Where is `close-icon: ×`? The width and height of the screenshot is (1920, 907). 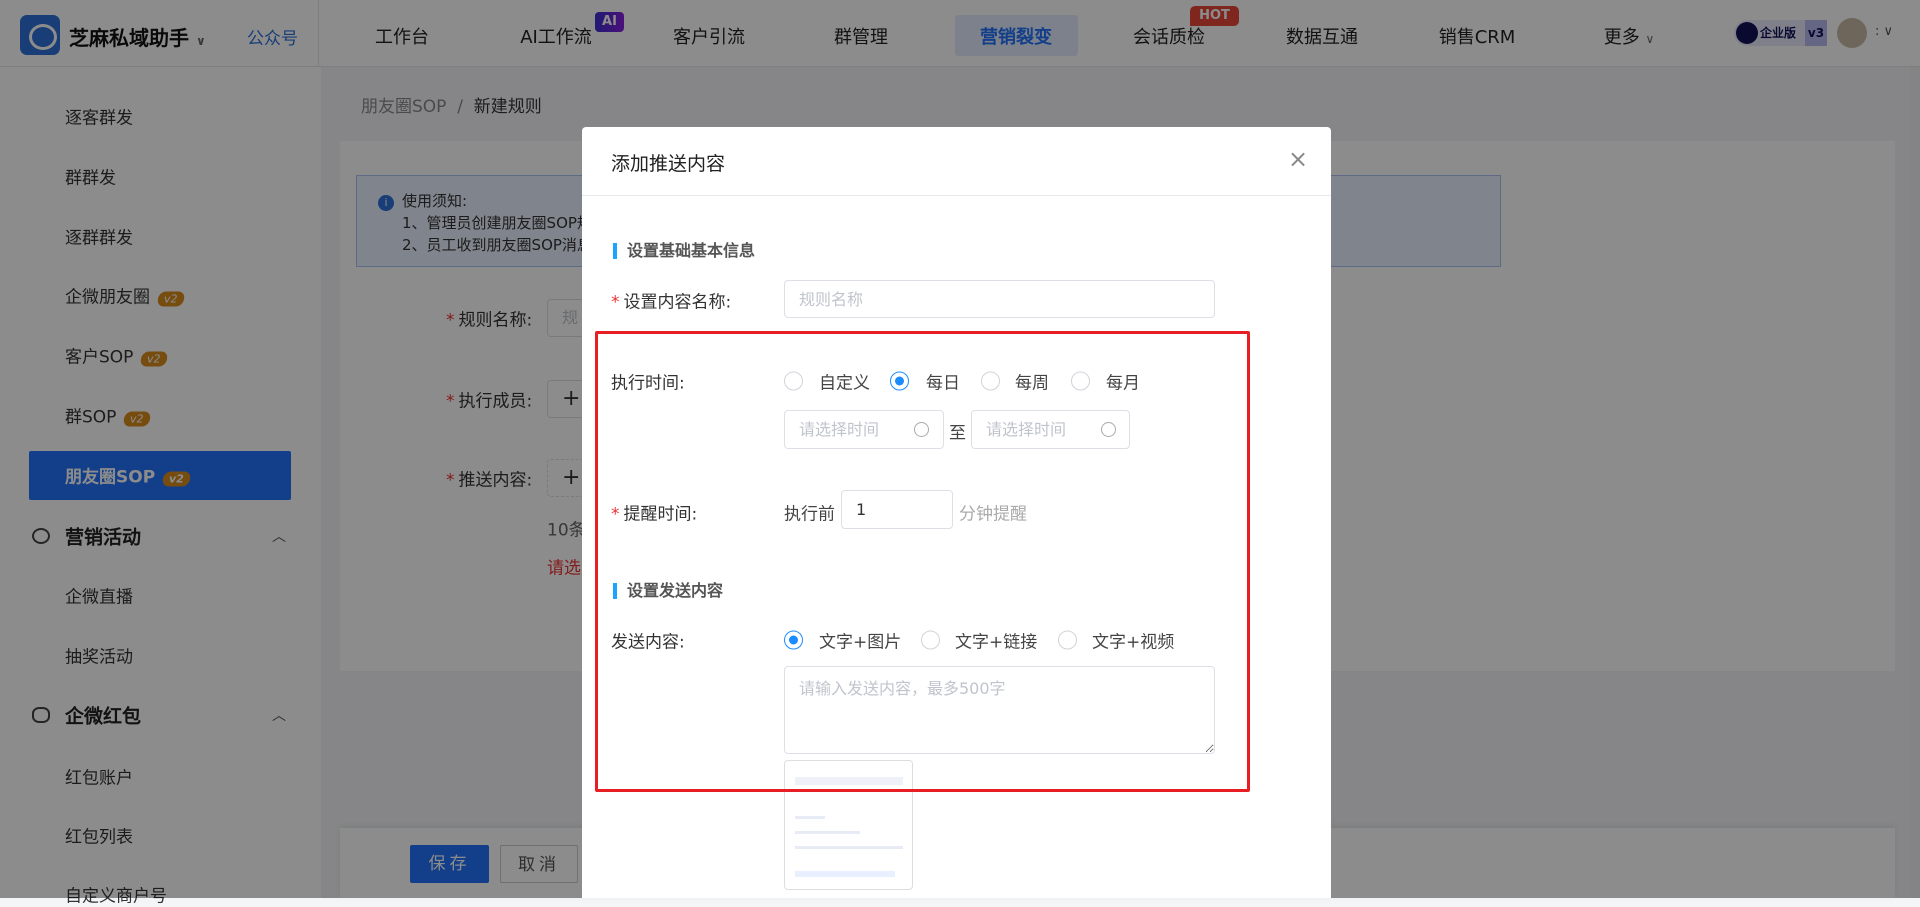 close-icon: × is located at coordinates (1298, 159).